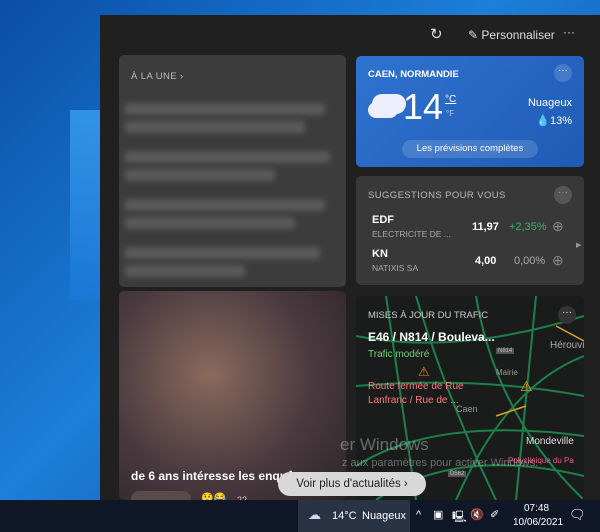  I want to click on activation-watermark: er Windows, so click(384, 444).